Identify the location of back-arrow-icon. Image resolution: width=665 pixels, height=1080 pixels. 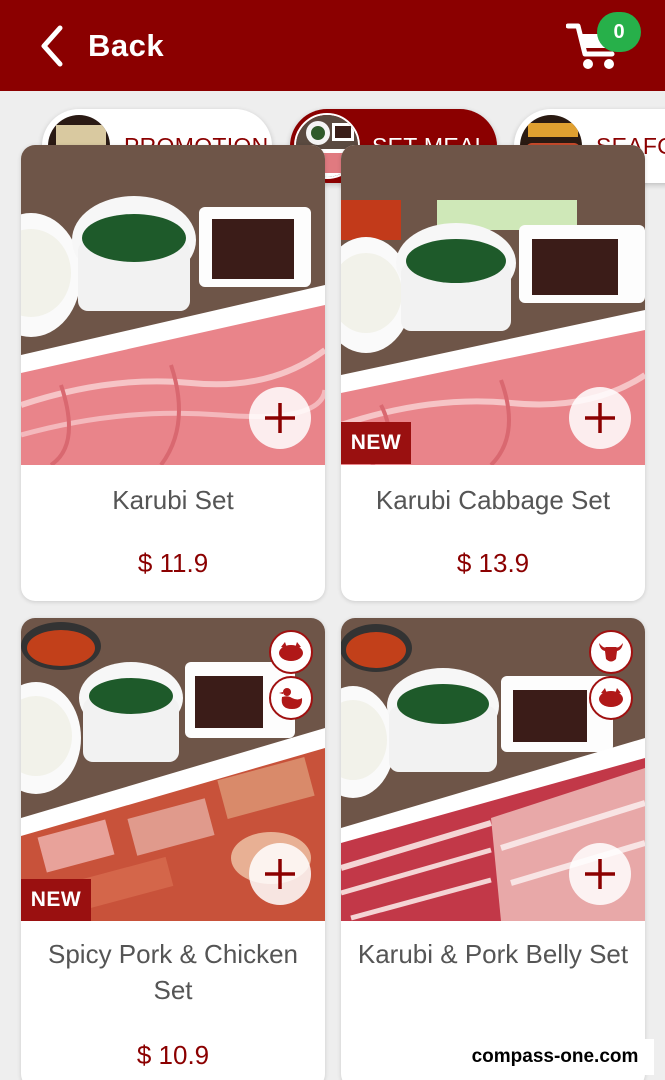
(52, 46).